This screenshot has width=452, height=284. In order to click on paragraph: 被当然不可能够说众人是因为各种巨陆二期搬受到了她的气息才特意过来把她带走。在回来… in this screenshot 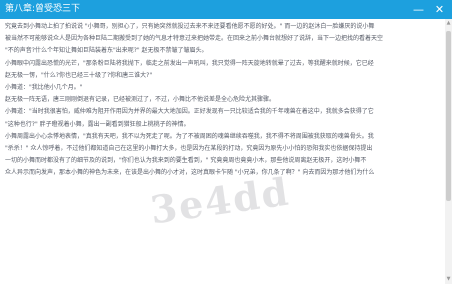, I will do `click(194, 39)`.